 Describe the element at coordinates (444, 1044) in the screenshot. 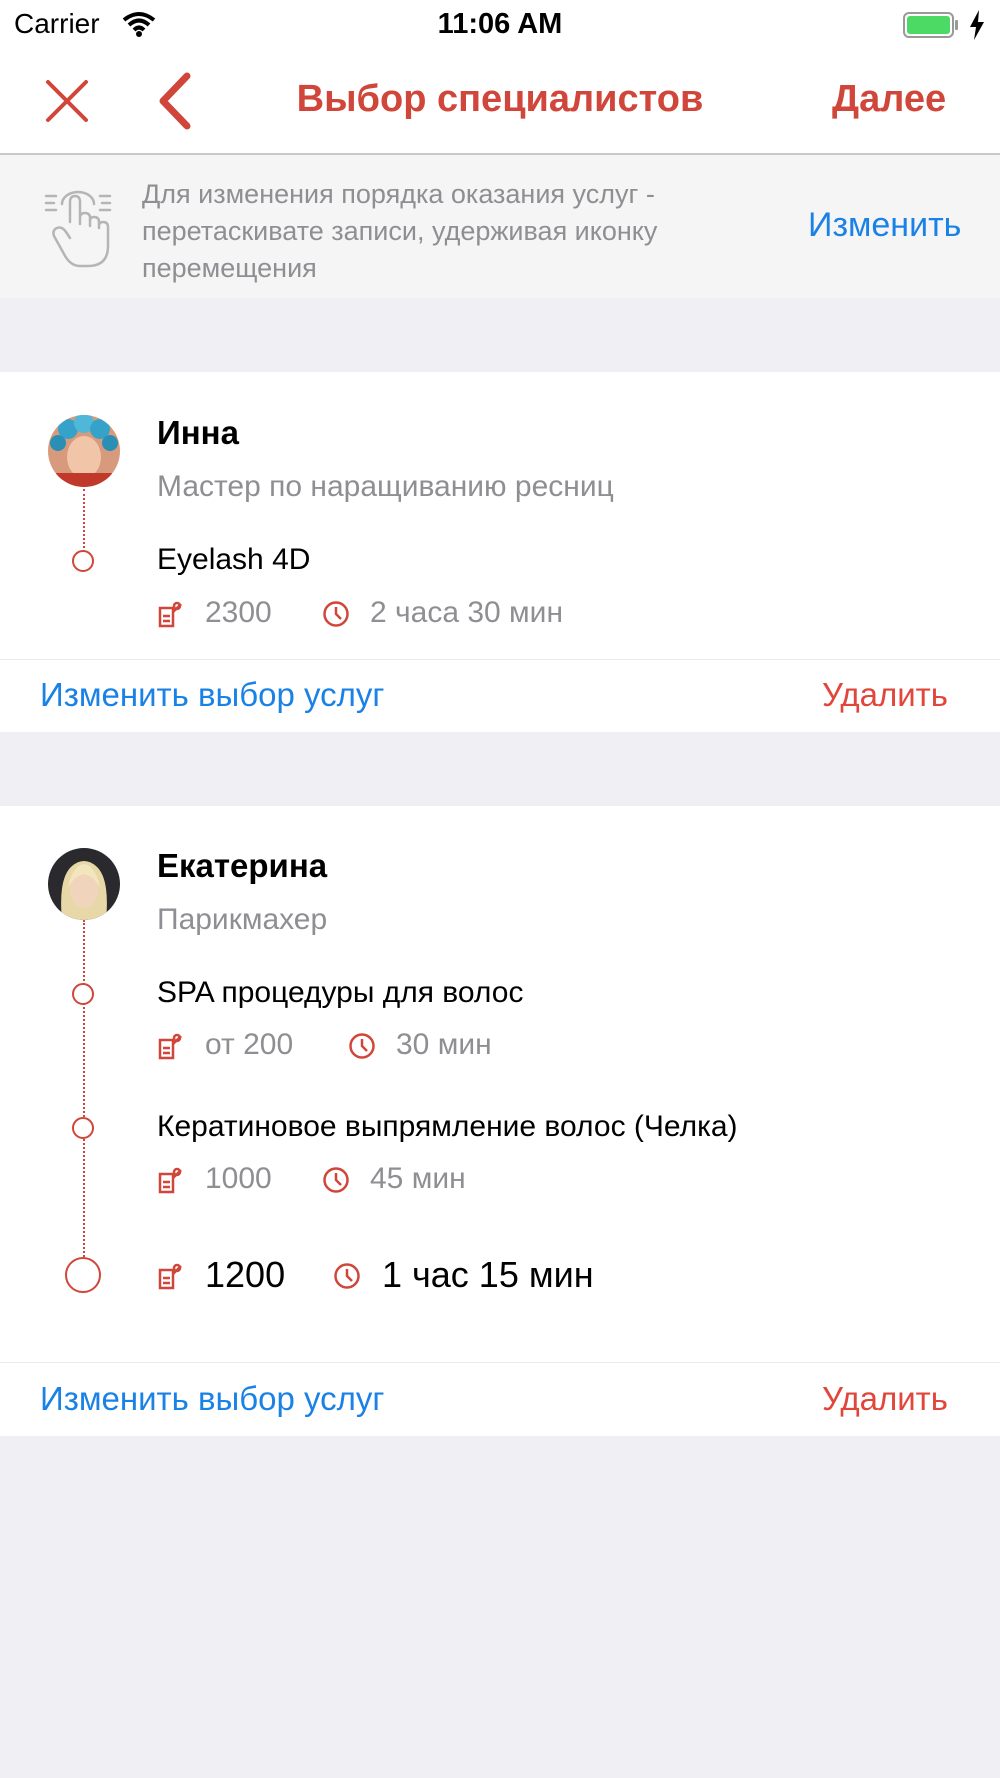

I see `service-duration: 30 мин` at that location.